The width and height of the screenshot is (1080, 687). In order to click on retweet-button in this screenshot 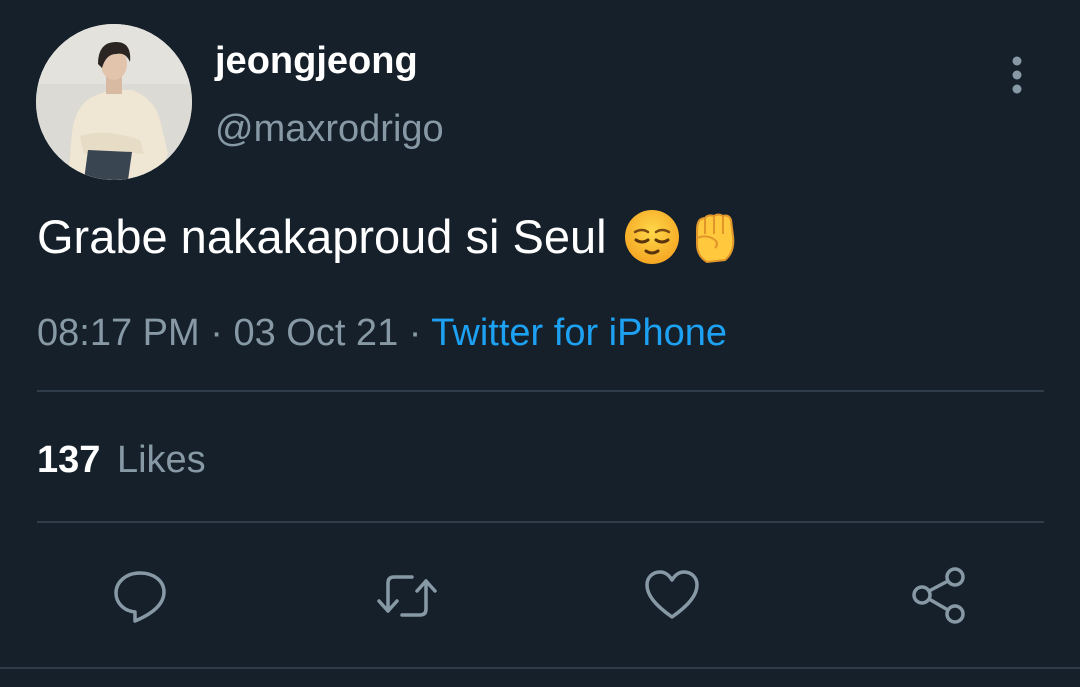, I will do `click(405, 596)`.